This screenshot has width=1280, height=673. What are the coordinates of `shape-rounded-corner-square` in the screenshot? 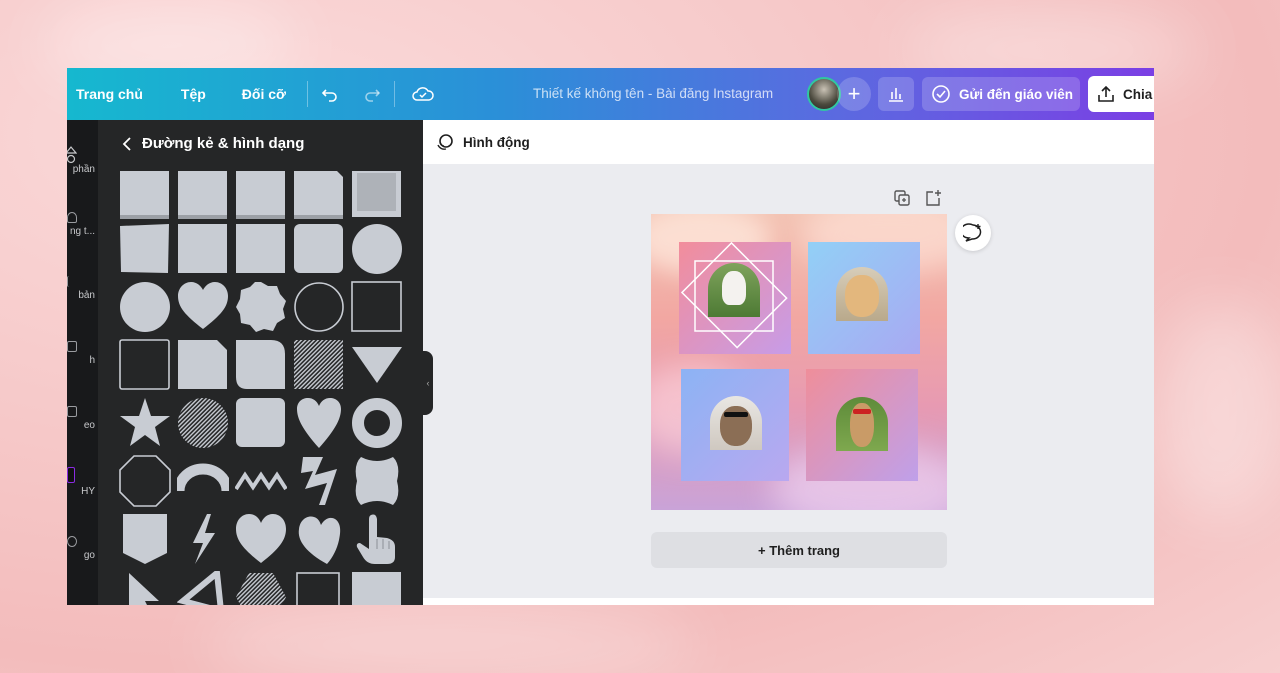 It's located at (261, 365).